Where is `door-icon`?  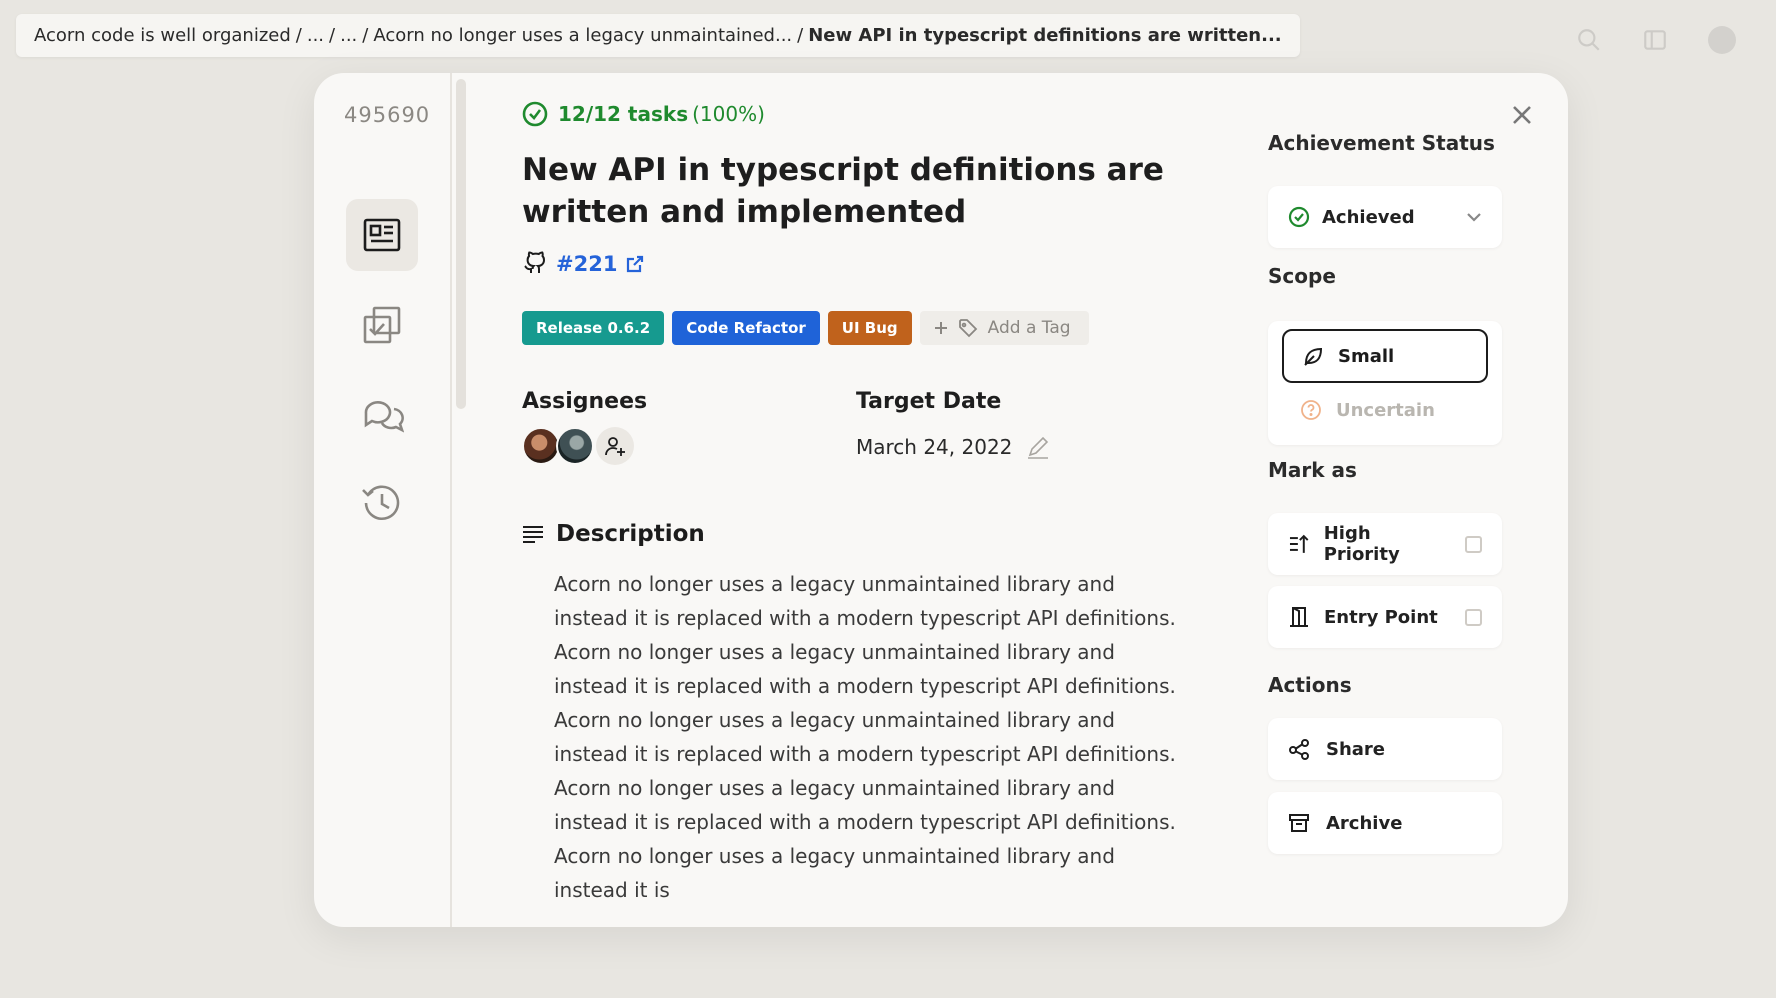 door-icon is located at coordinates (1299, 617).